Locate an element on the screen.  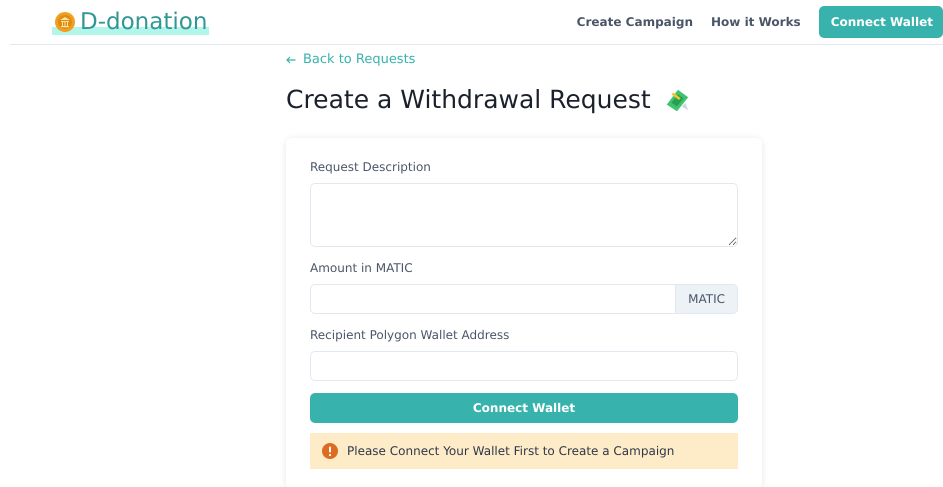
alert-text: Please Connect Your Wallet First to Create a Campaign is located at coordinates (510, 451).